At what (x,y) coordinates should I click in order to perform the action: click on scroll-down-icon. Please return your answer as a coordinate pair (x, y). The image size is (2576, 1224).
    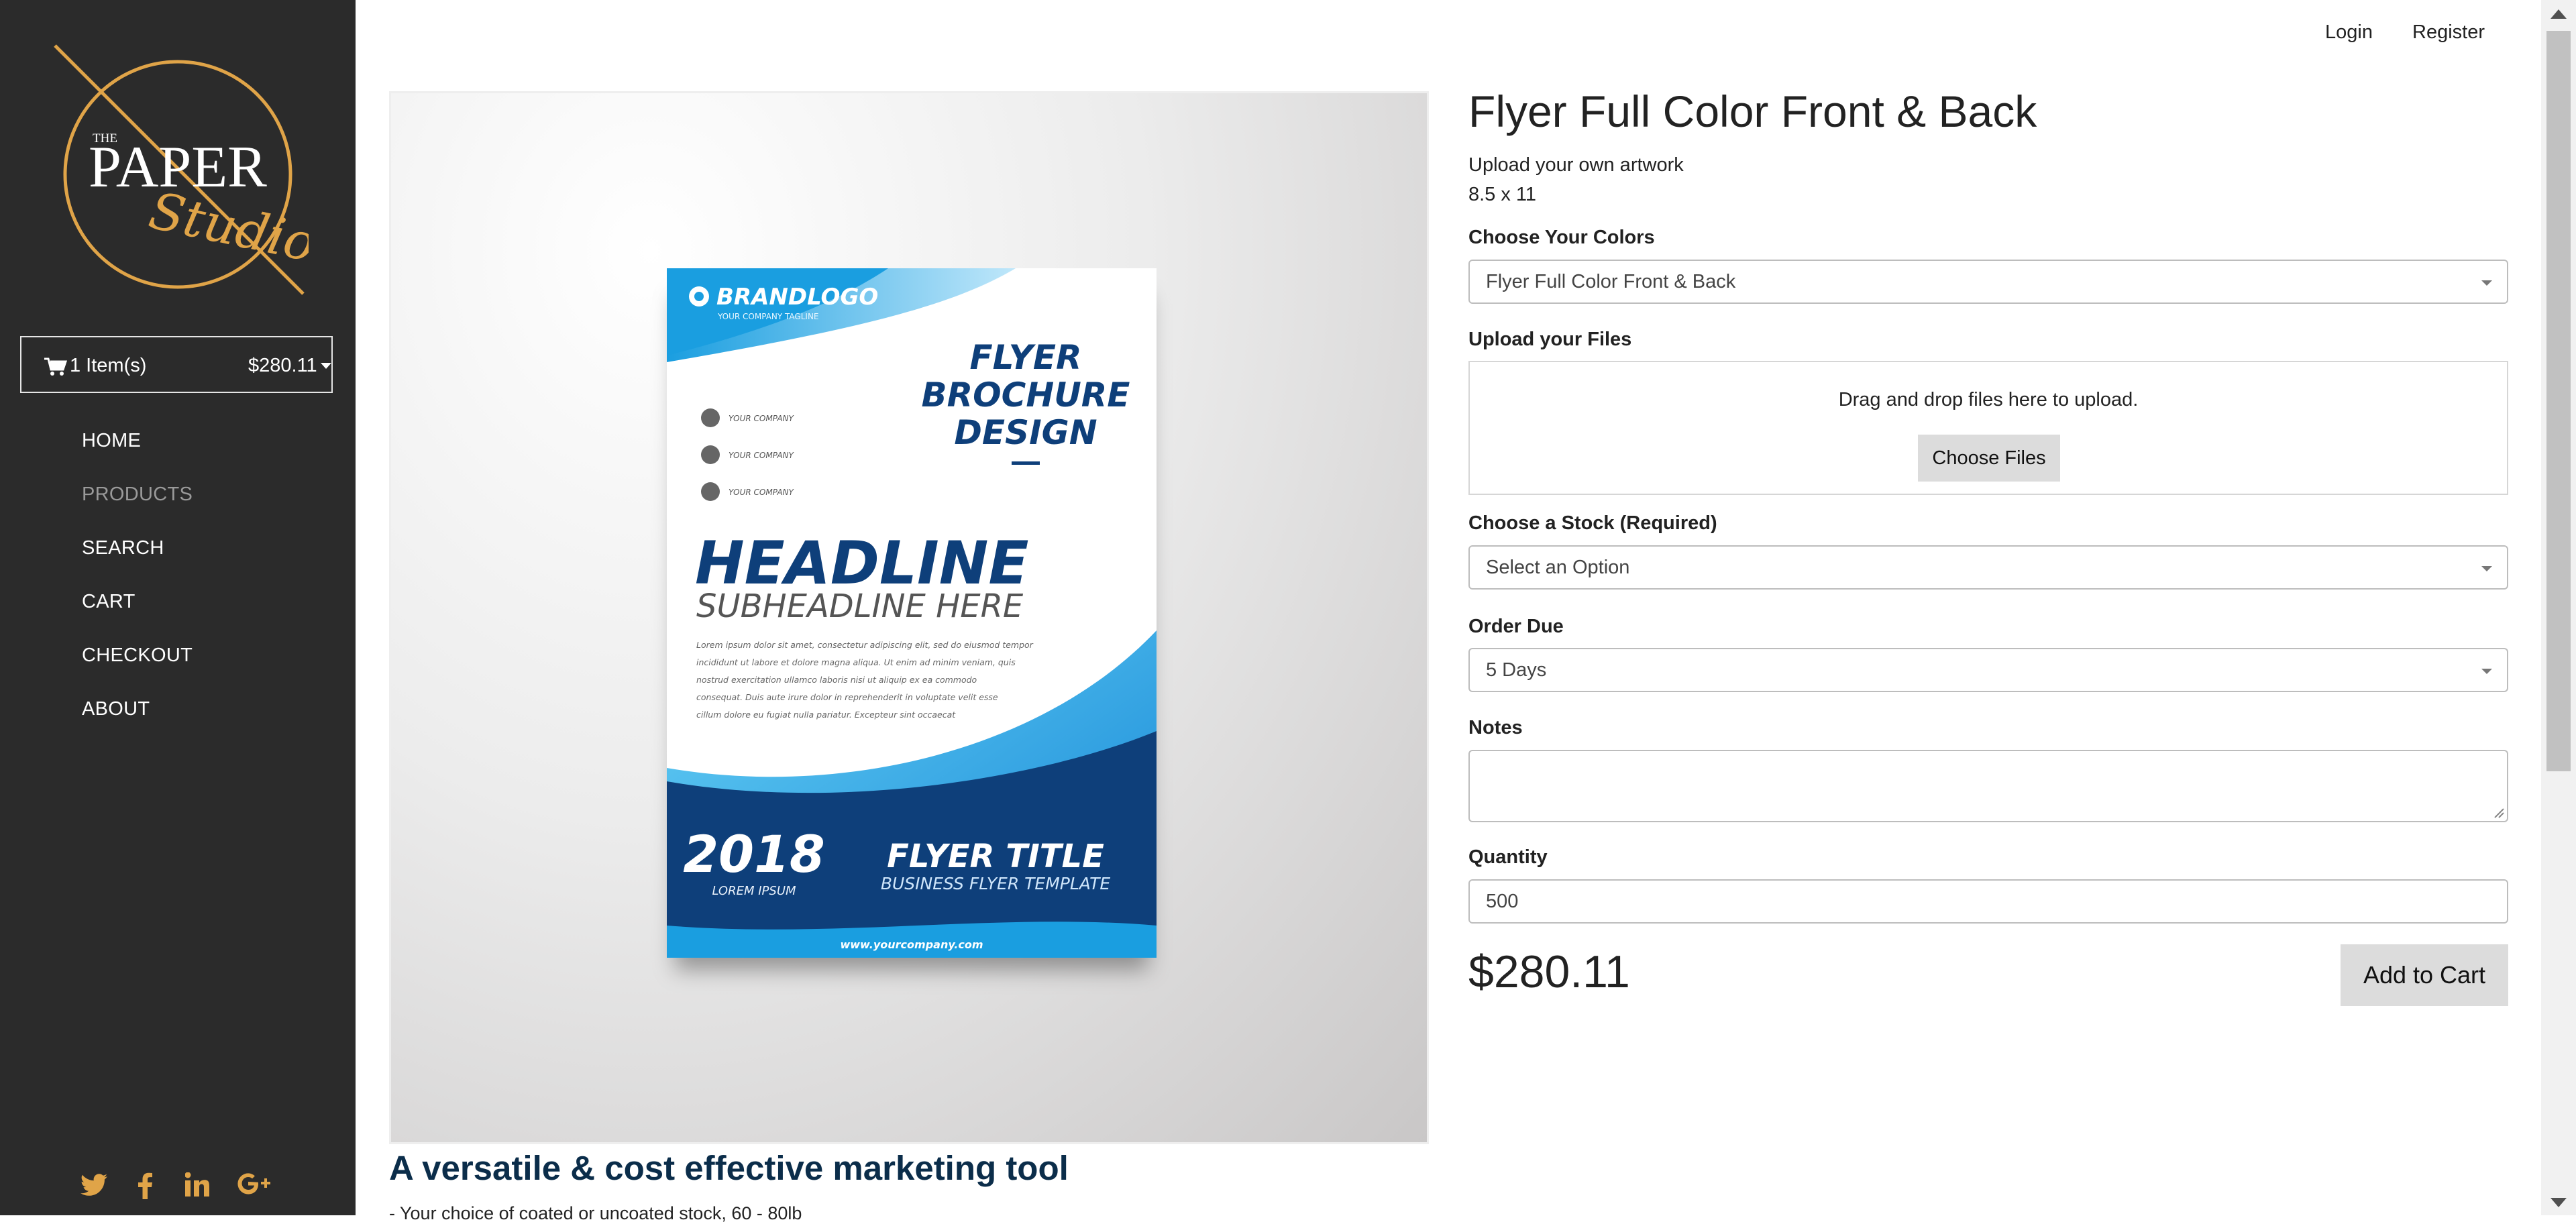
    Looking at the image, I should click on (2559, 1202).